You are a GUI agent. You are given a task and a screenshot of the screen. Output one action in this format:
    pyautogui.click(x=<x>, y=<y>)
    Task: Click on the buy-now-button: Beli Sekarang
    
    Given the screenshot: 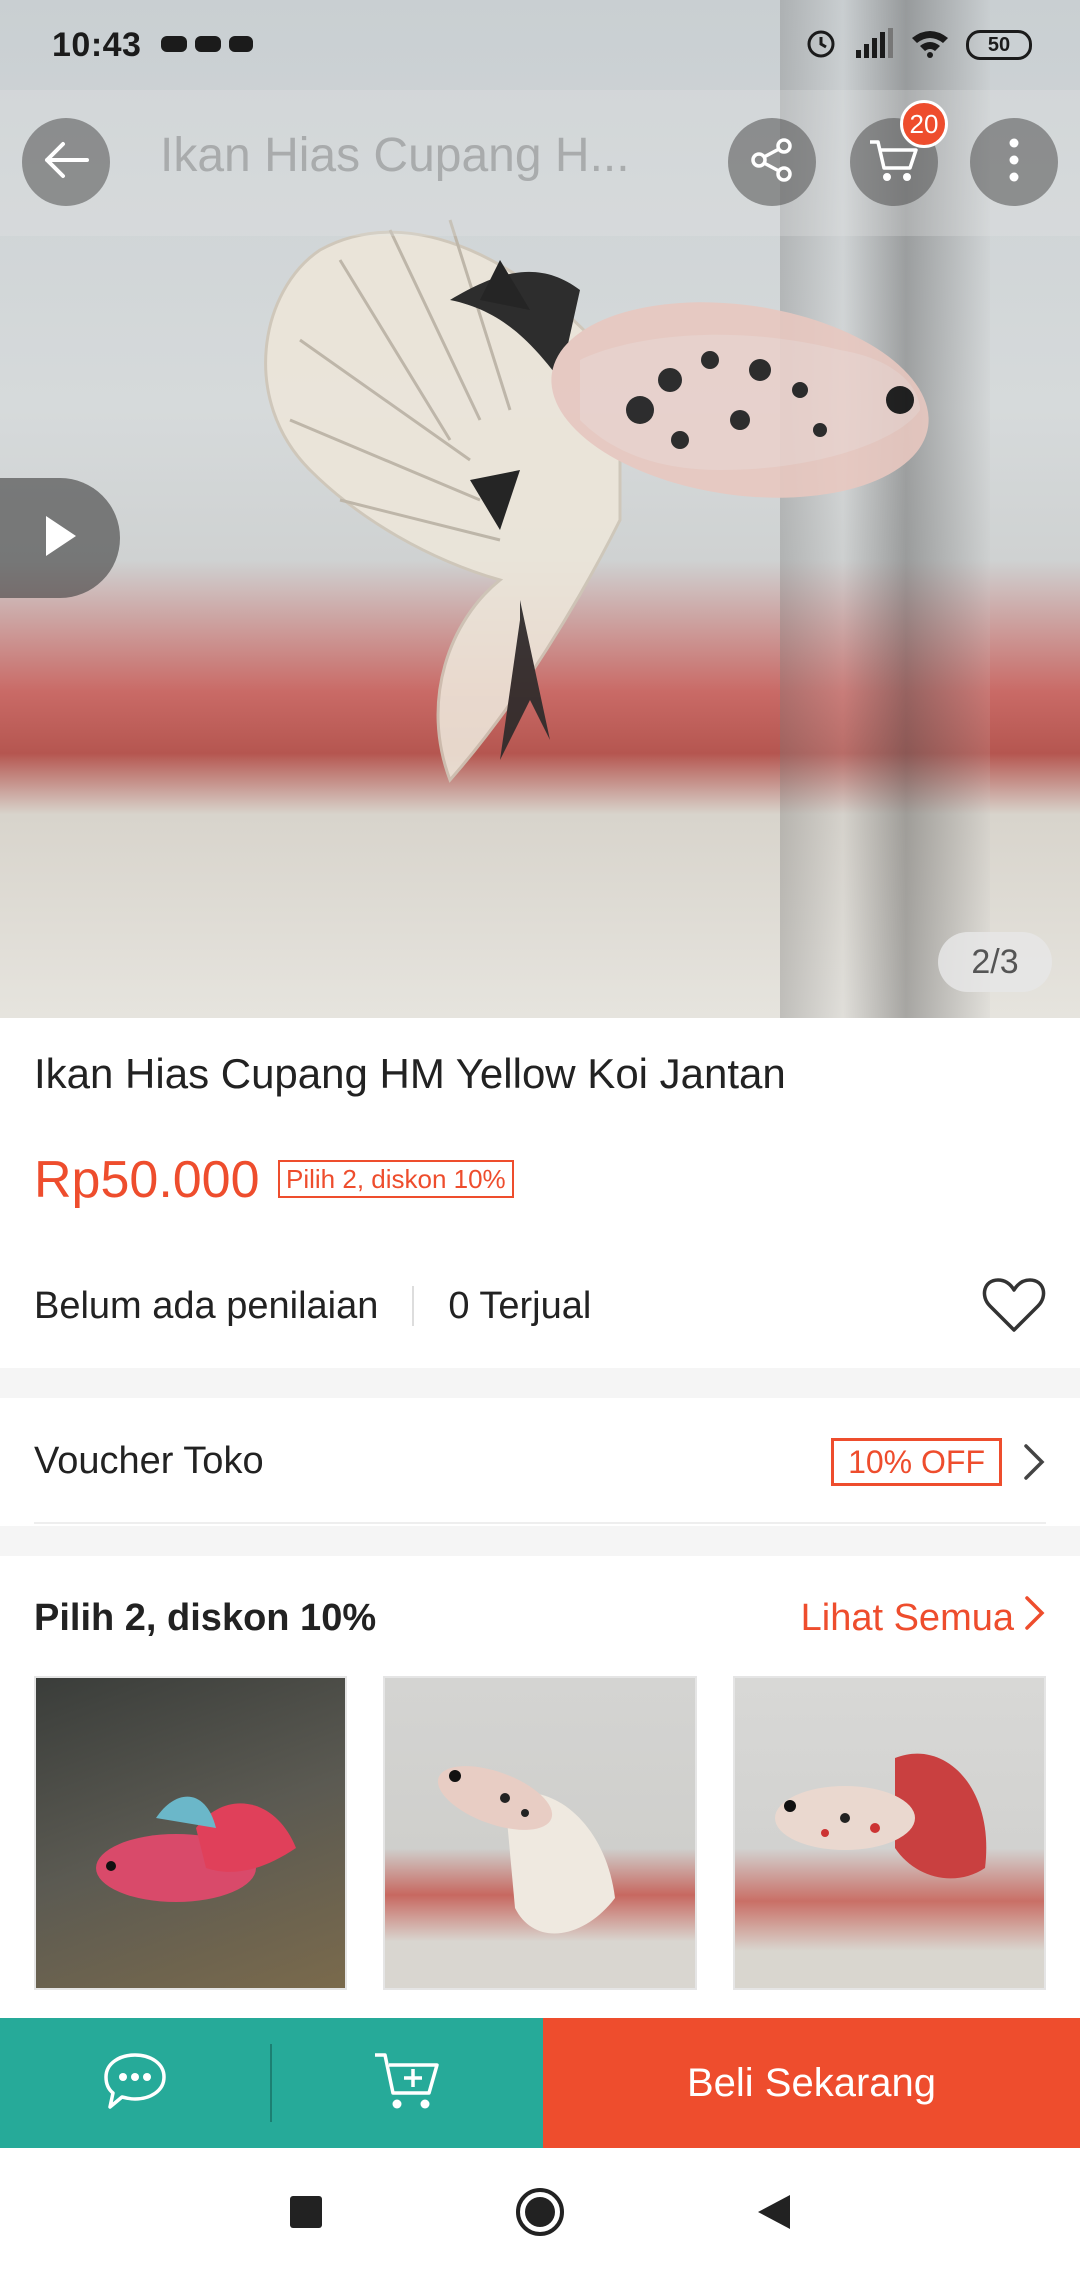 What is the action you would take?
    pyautogui.click(x=811, y=2083)
    